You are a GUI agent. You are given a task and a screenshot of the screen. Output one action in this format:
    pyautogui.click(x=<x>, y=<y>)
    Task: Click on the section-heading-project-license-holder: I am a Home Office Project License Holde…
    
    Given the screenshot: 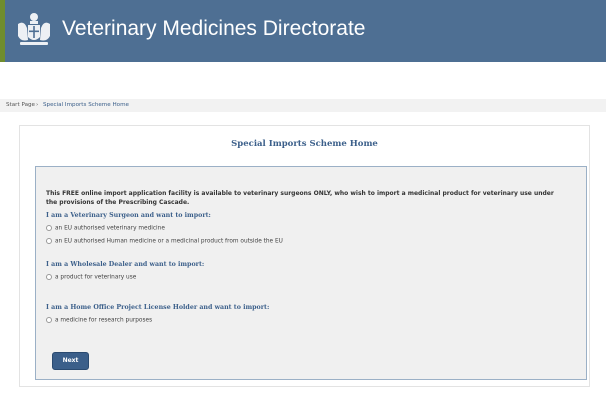 What is the action you would take?
    pyautogui.click(x=158, y=307)
    